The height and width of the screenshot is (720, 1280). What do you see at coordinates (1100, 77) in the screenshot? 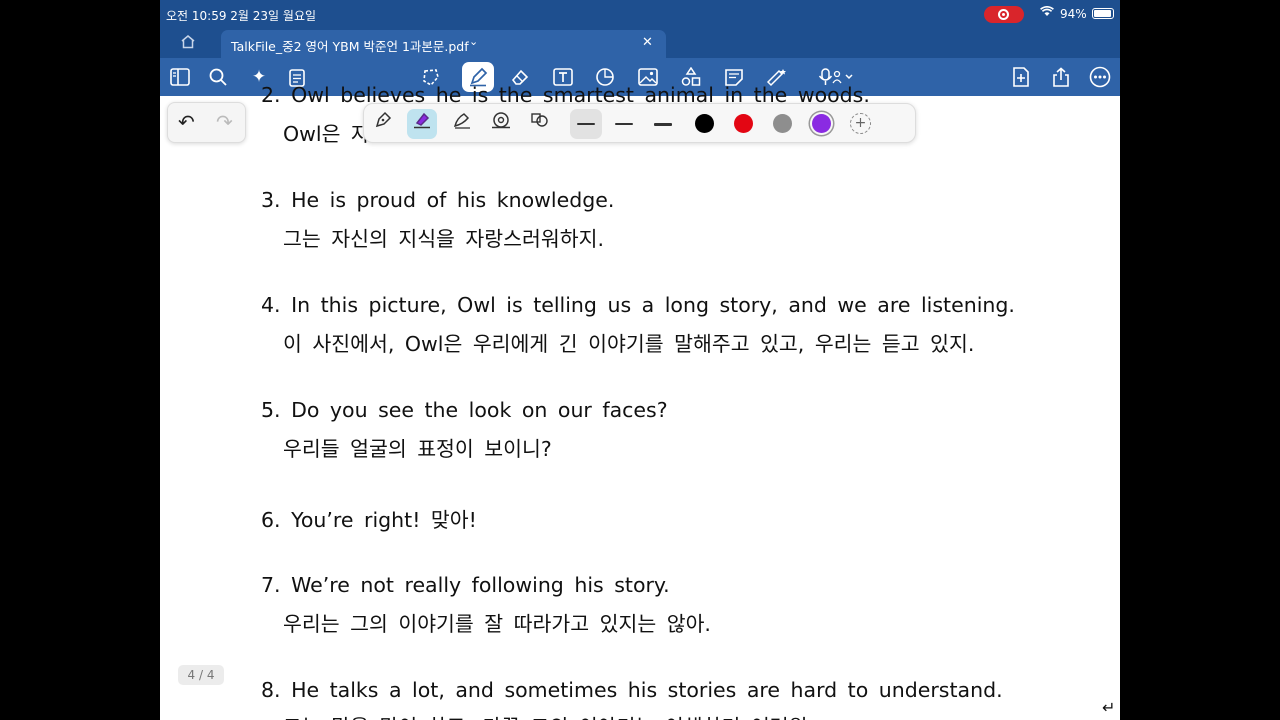
I see `more-options-icon` at bounding box center [1100, 77].